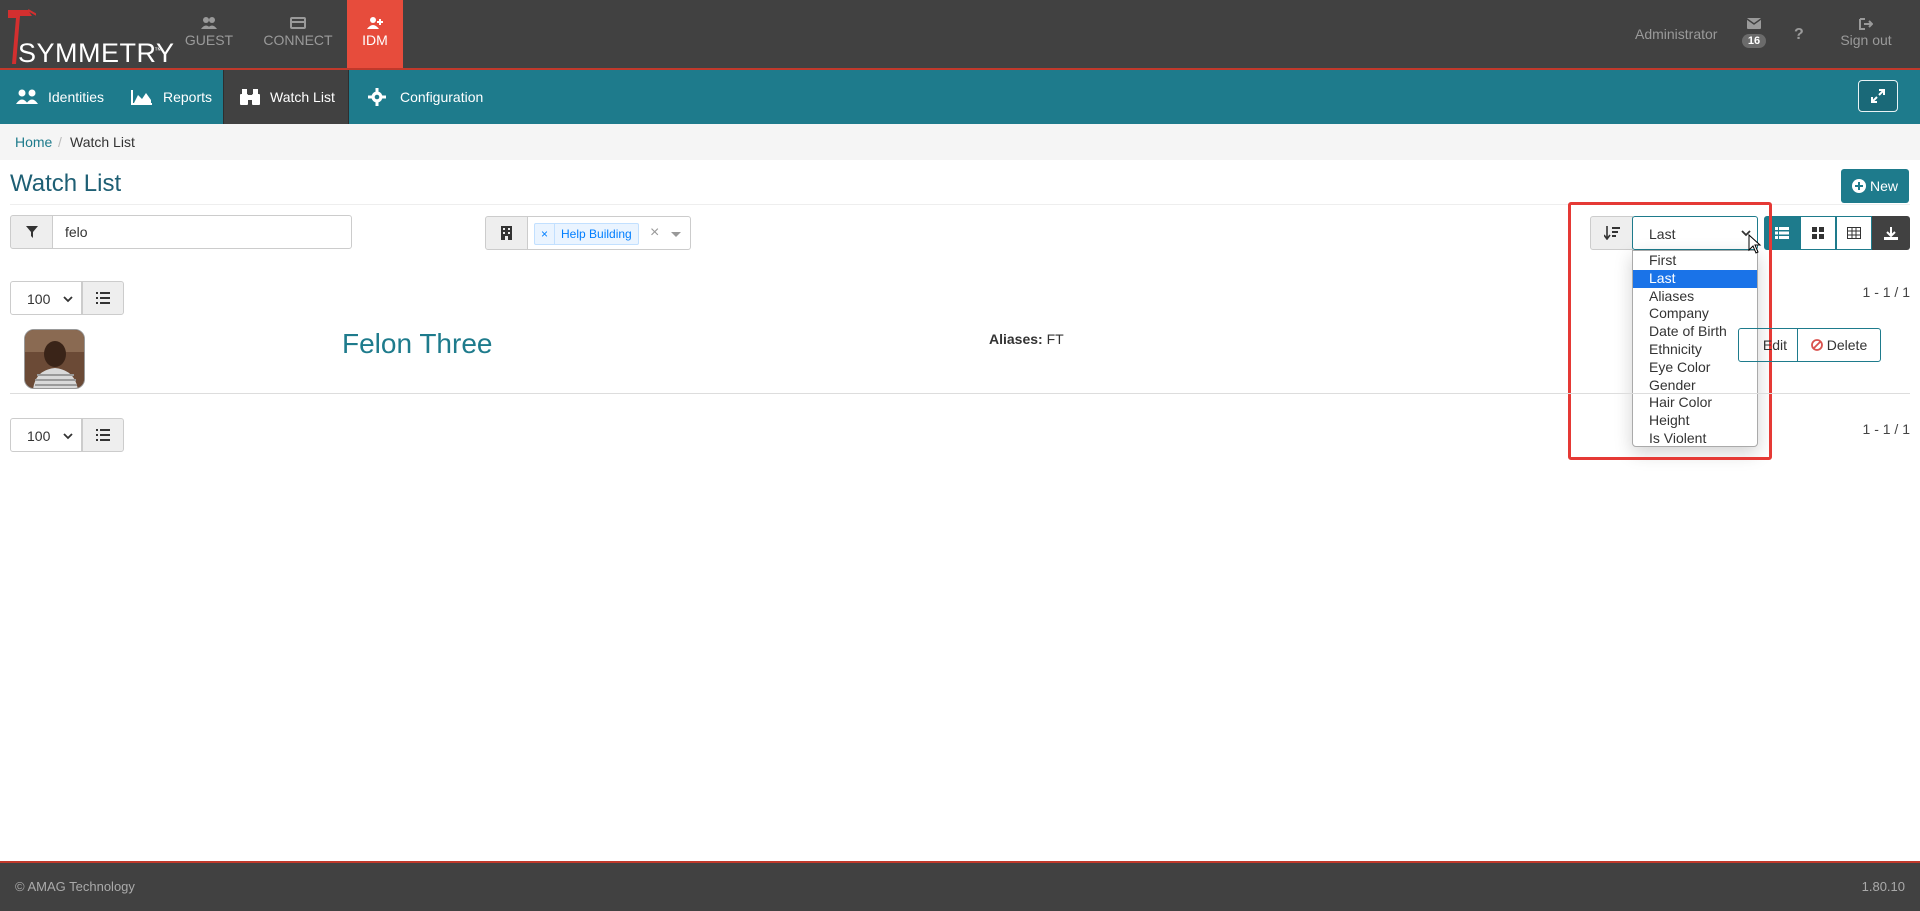  I want to click on envelope-icon, so click(1754, 23).